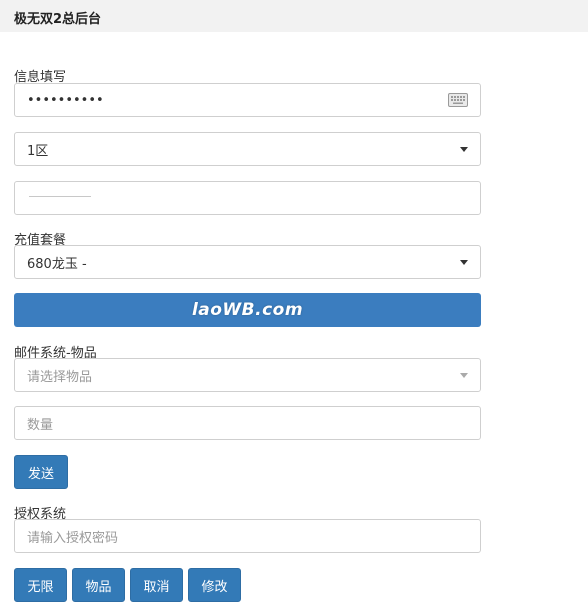 This screenshot has height=616, width=588. Describe the element at coordinates (247, 100) in the screenshot. I see `password-field: ••••••••••` at that location.